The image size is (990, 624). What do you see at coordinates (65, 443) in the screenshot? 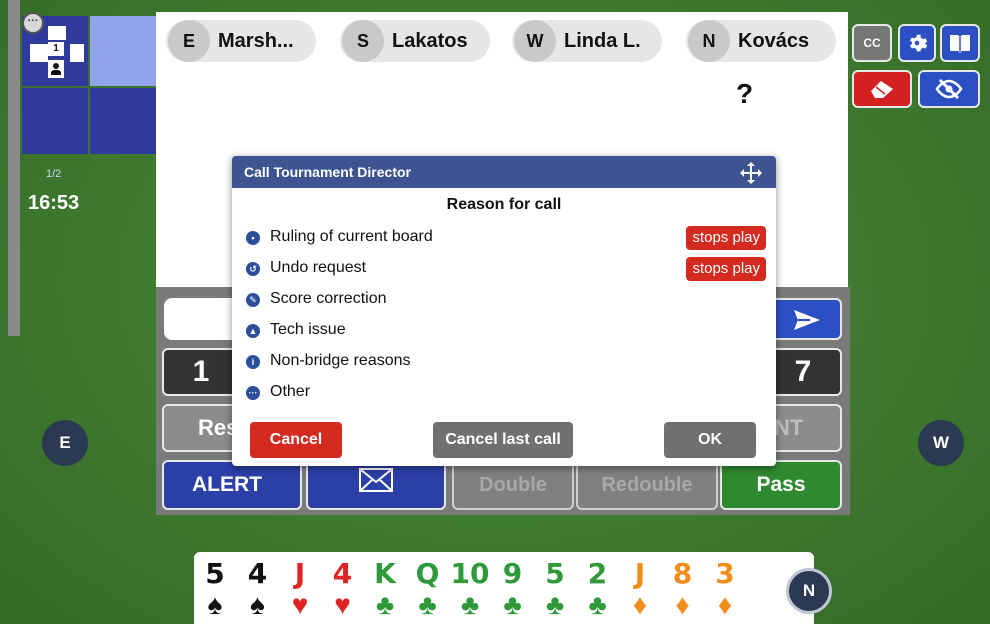
I see `seat-marker-east: E` at bounding box center [65, 443].